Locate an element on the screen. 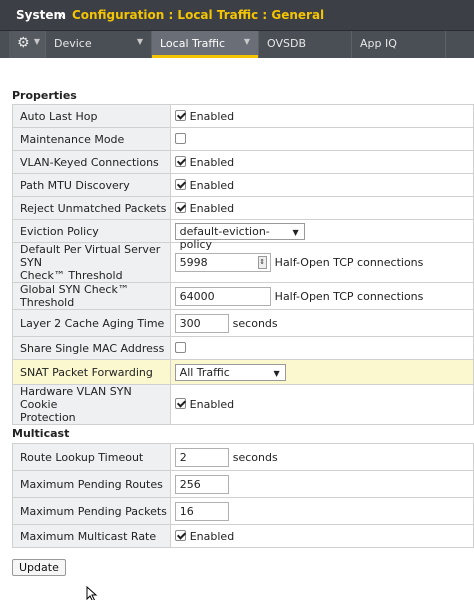  row-path-mtu: Path MTU Discovery Enabled is located at coordinates (243, 185).